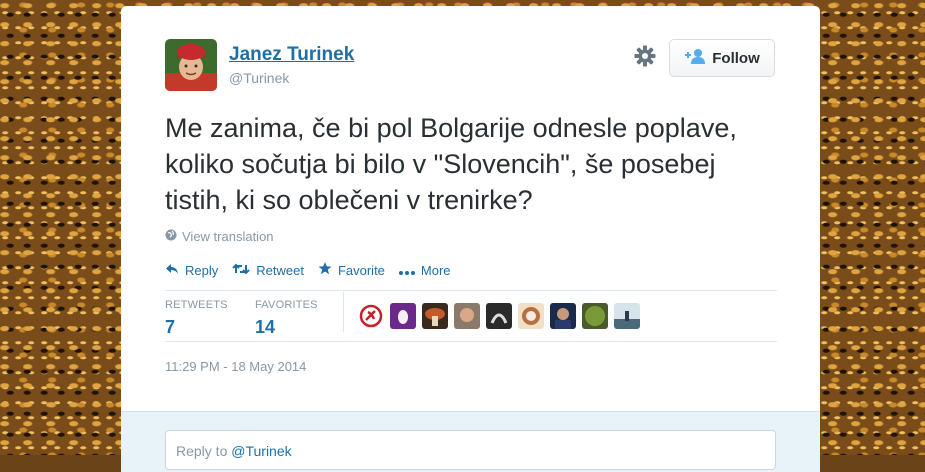  What do you see at coordinates (204, 451) in the screenshot?
I see `reply-prefix: Reply to` at bounding box center [204, 451].